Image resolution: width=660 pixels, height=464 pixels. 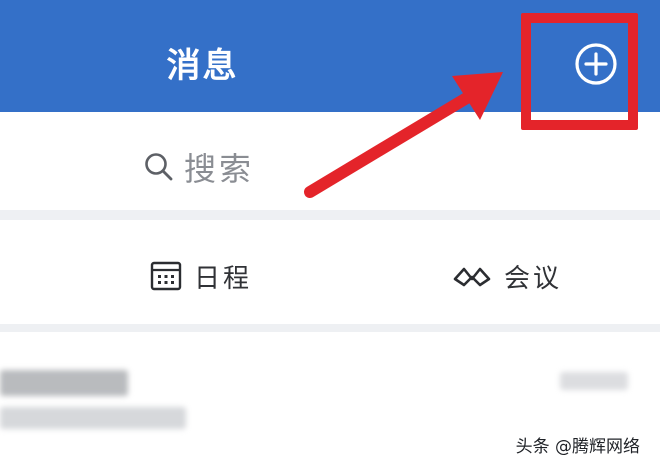 I want to click on search-placeholder: 搜索, so click(x=219, y=169).